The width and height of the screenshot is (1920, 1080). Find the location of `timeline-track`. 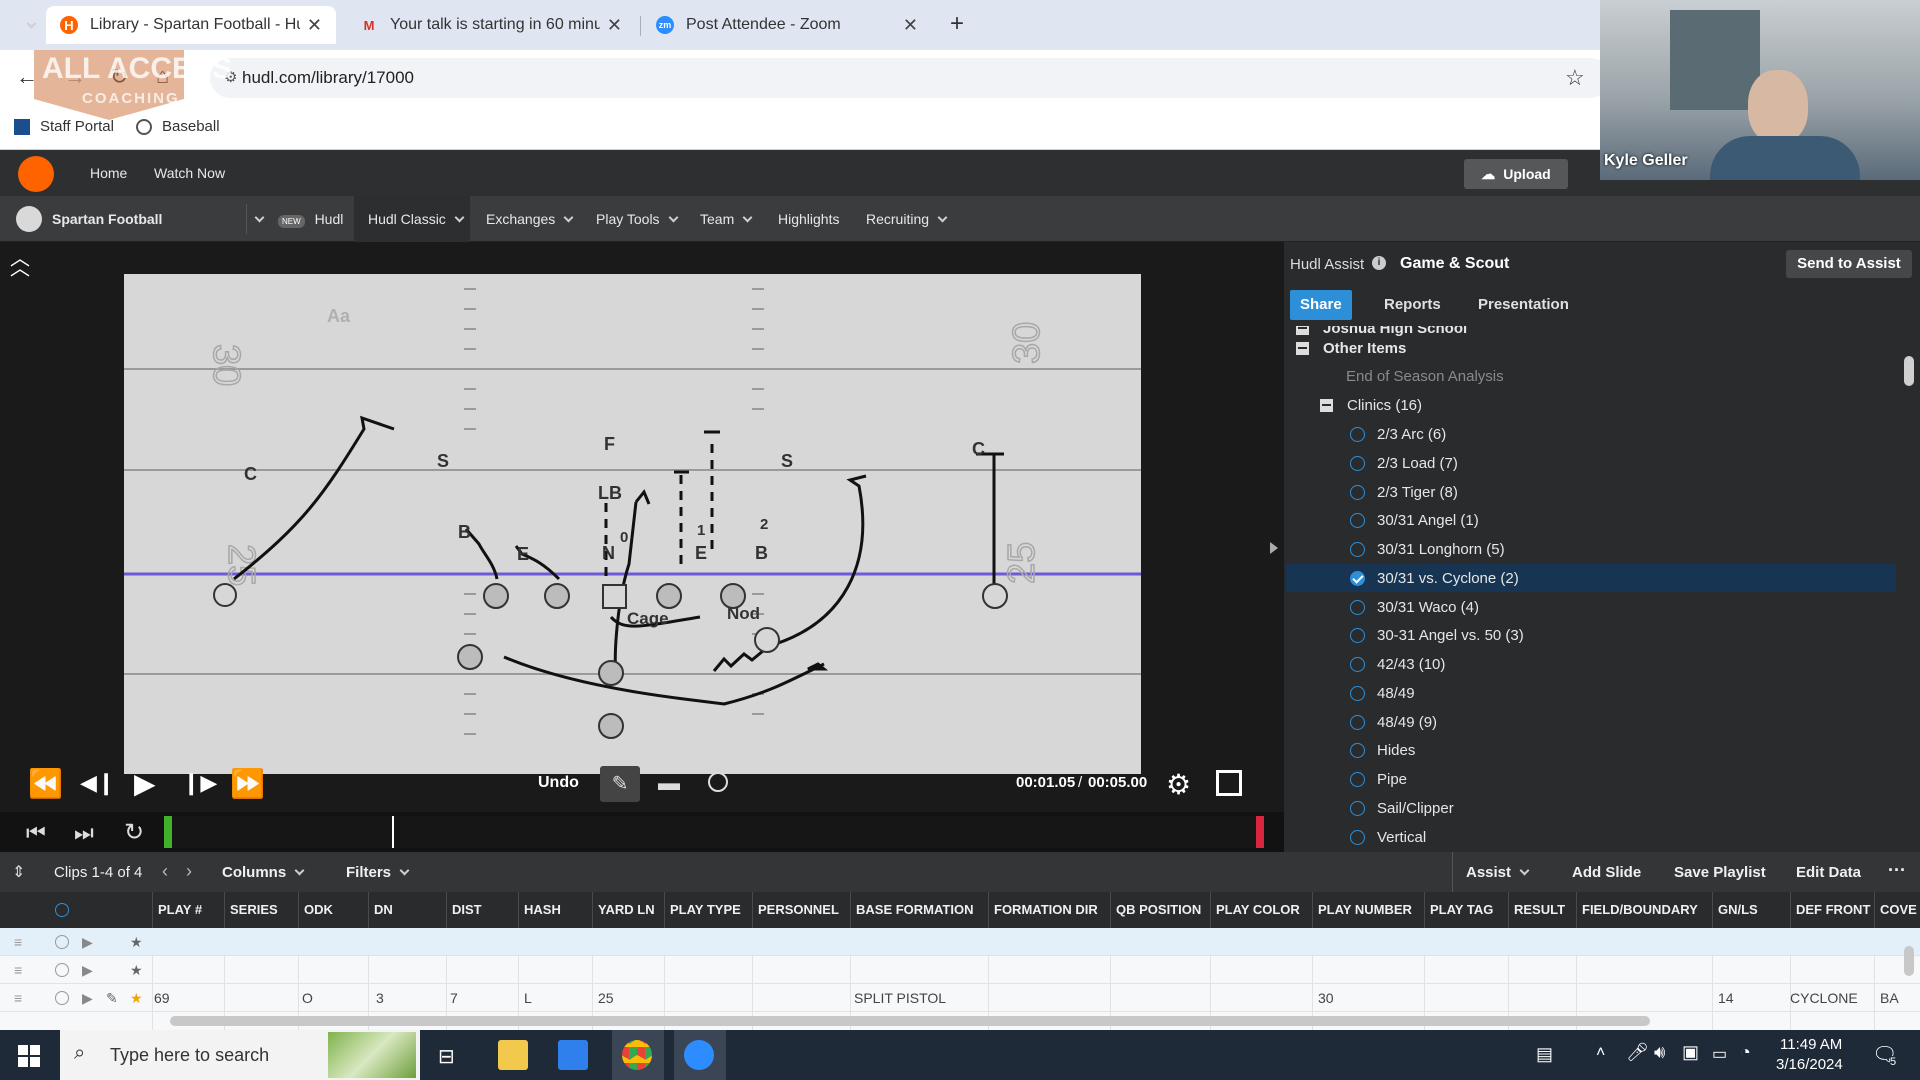

timeline-track is located at coordinates (714, 832).